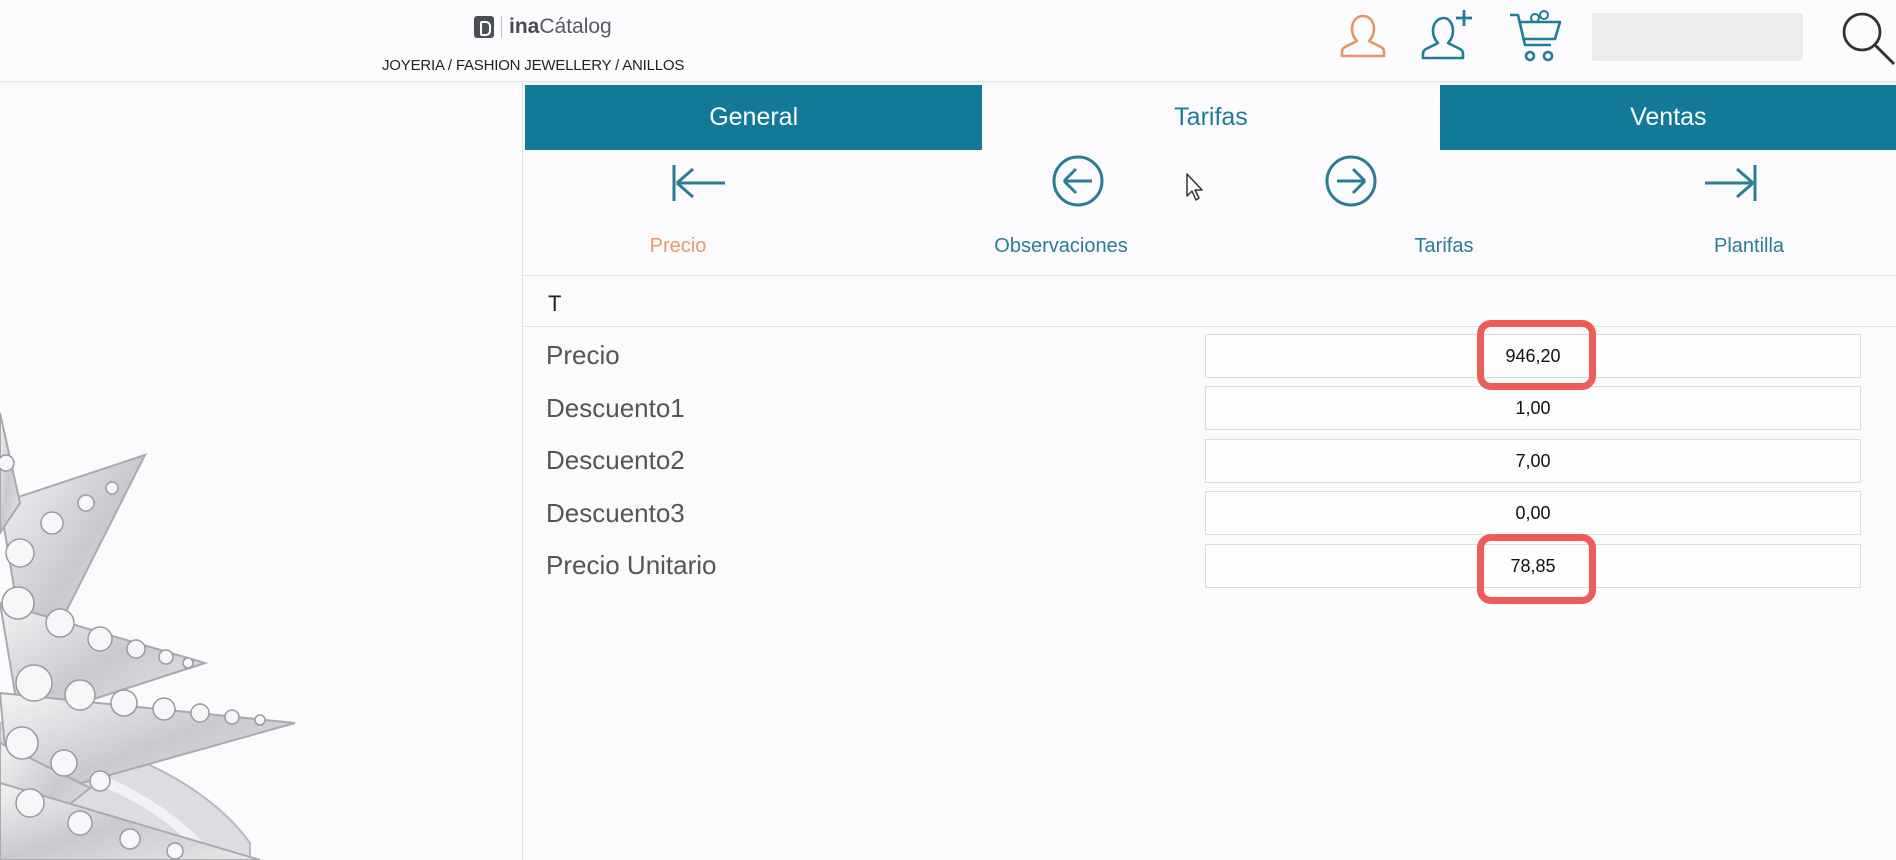 The image size is (1896, 860). Describe the element at coordinates (1867, 37) in the screenshot. I see `search-icon` at that location.